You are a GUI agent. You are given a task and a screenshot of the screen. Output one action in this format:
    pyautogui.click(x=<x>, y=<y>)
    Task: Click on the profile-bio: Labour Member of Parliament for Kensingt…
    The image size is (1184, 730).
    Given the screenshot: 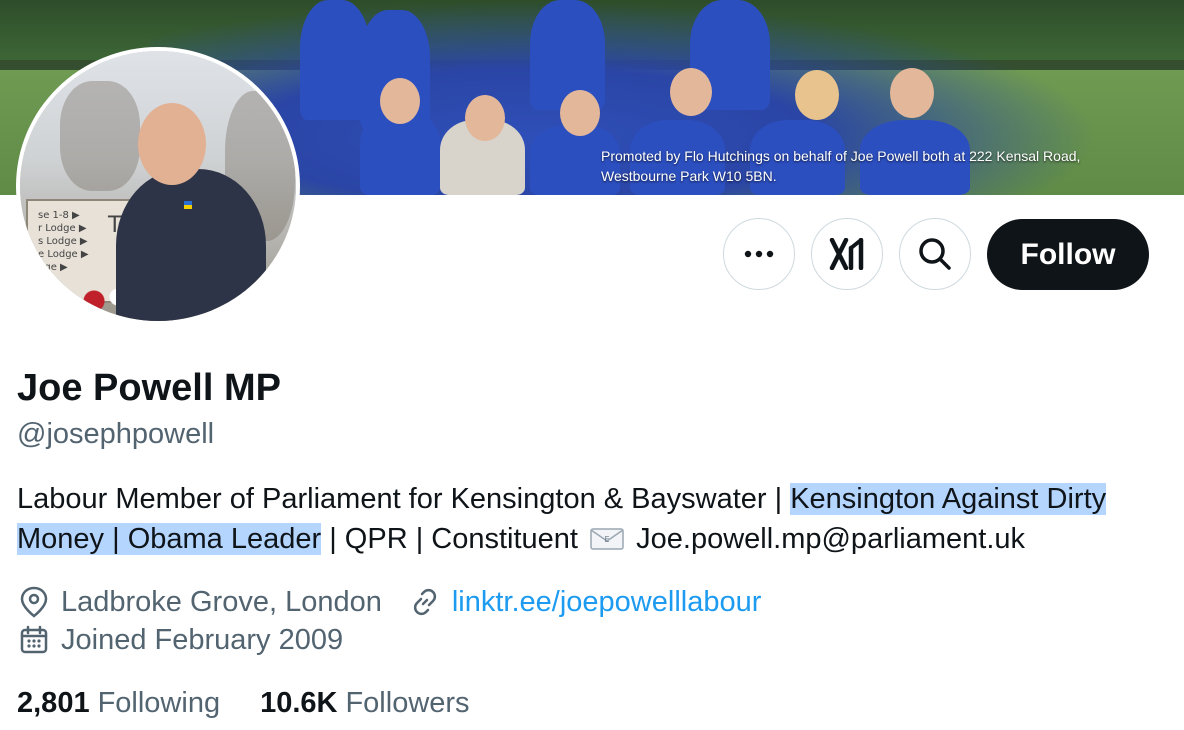 What is the action you would take?
    pyautogui.click(x=592, y=519)
    